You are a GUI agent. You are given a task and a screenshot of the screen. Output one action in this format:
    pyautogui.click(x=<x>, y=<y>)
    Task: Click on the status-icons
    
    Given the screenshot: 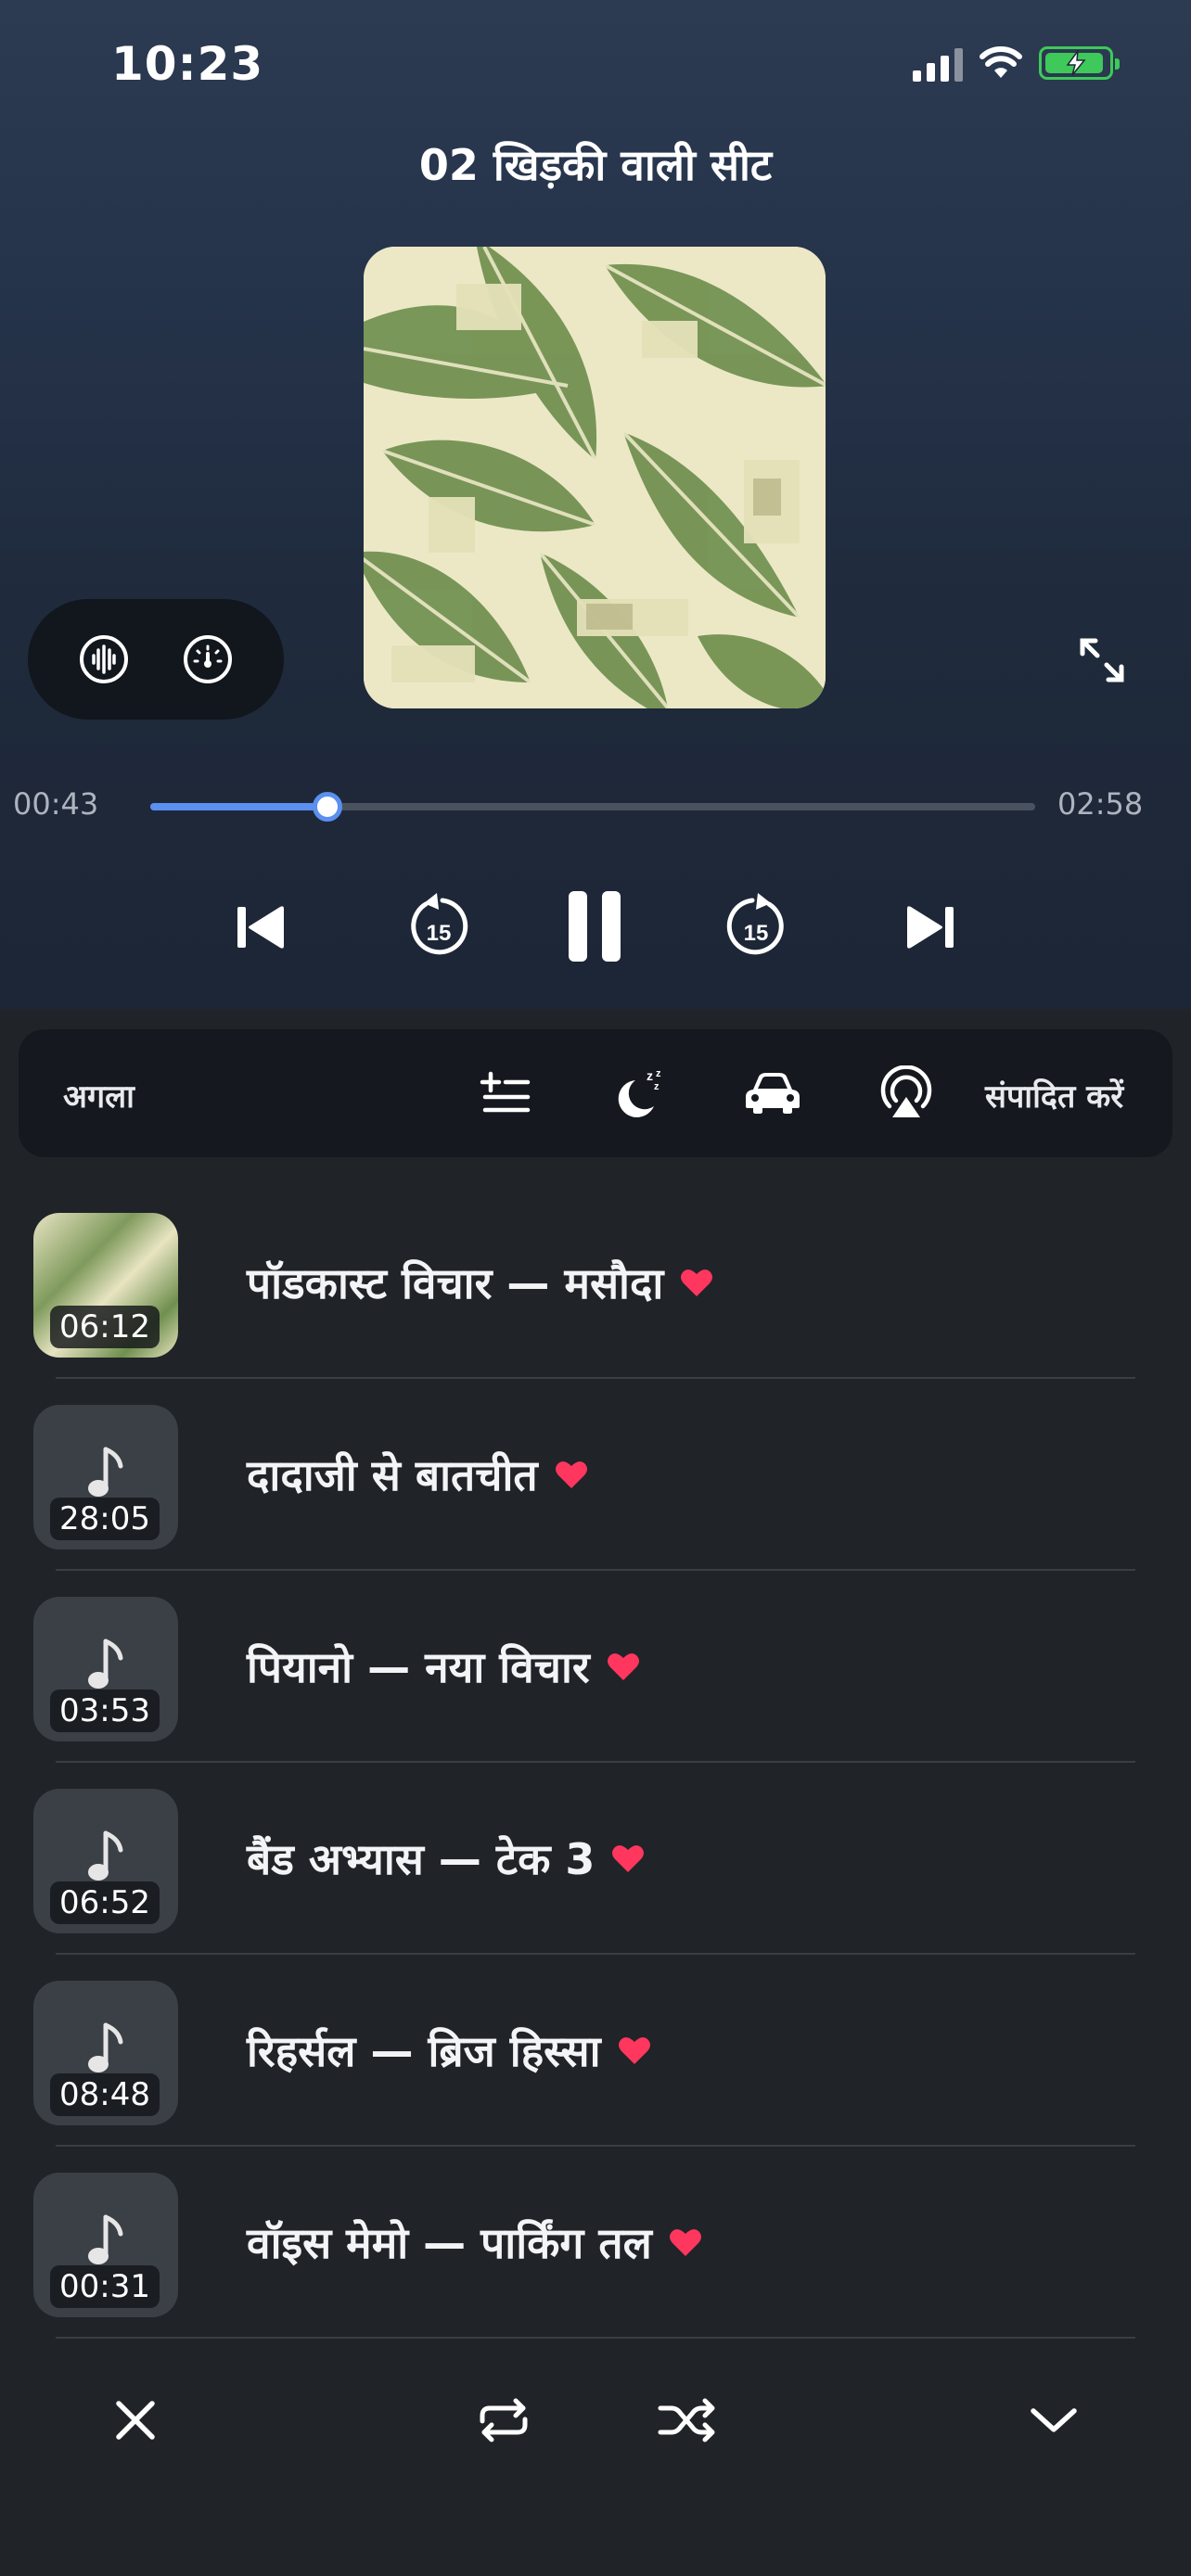 What is the action you would take?
    pyautogui.click(x=1016, y=64)
    